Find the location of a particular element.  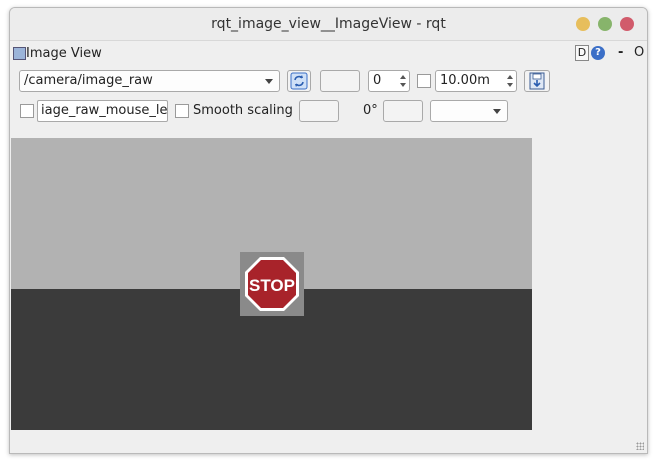

minimize-button is located at coordinates (583, 24).